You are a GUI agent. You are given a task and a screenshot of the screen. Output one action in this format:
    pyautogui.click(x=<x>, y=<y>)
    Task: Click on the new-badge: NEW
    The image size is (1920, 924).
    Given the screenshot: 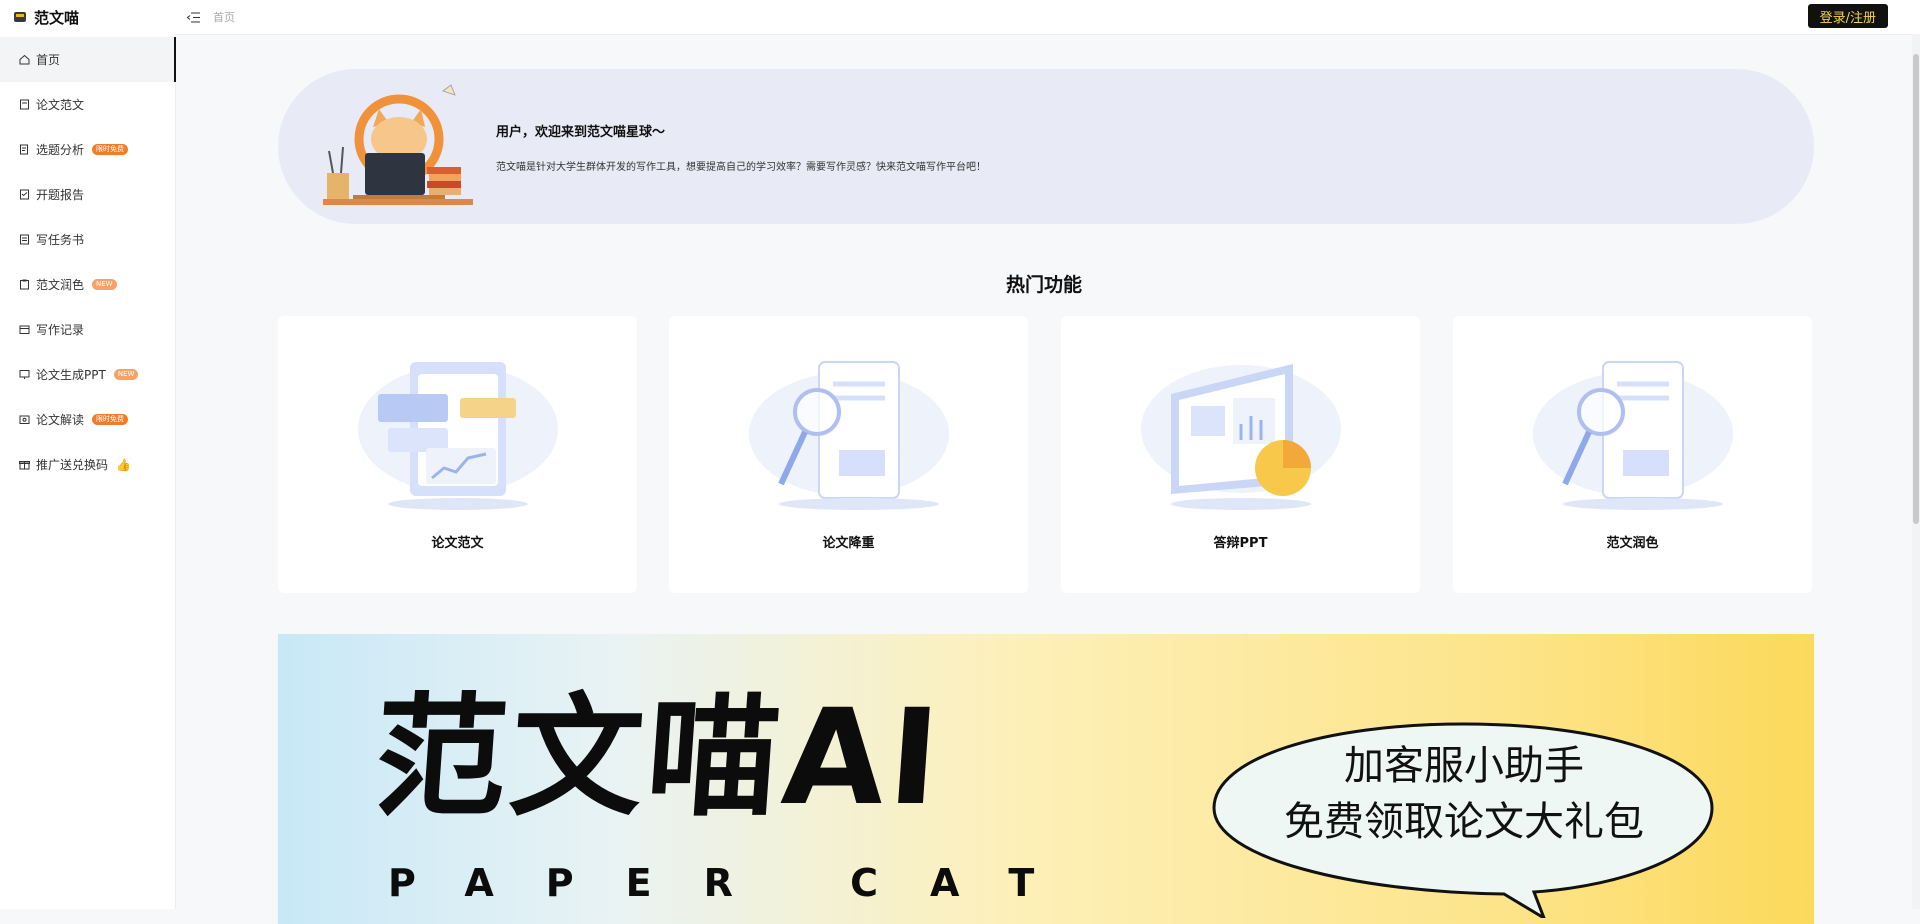 What is the action you would take?
    pyautogui.click(x=126, y=374)
    